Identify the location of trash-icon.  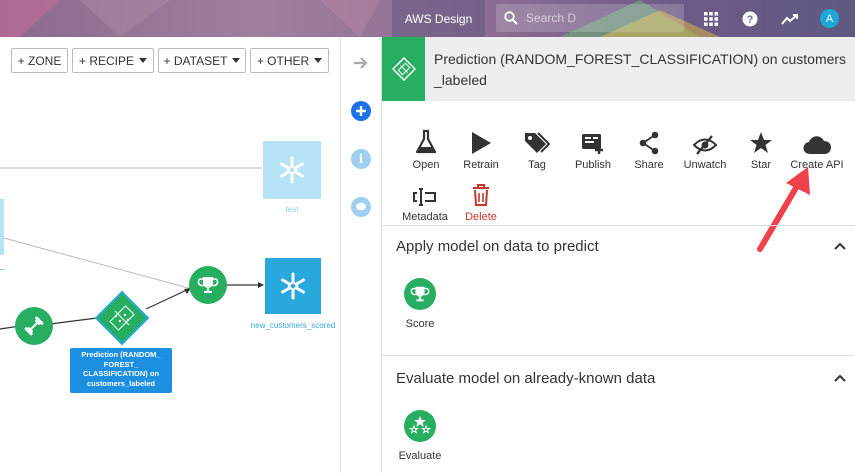
(481, 195).